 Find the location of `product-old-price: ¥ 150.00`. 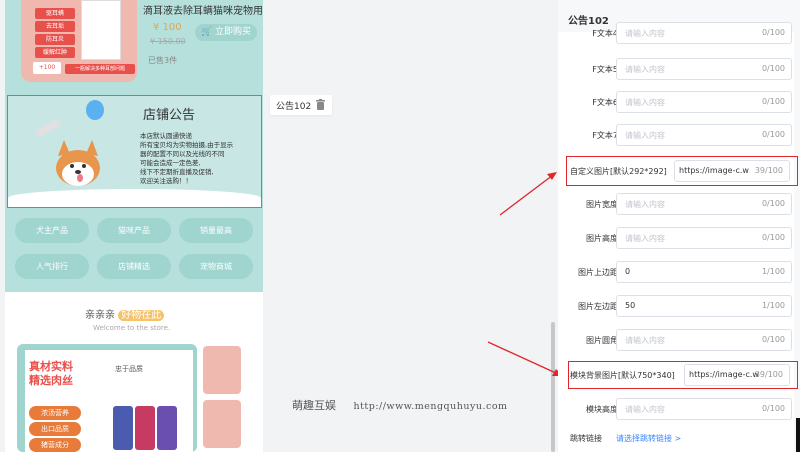

product-old-price: ¥ 150.00 is located at coordinates (168, 41).